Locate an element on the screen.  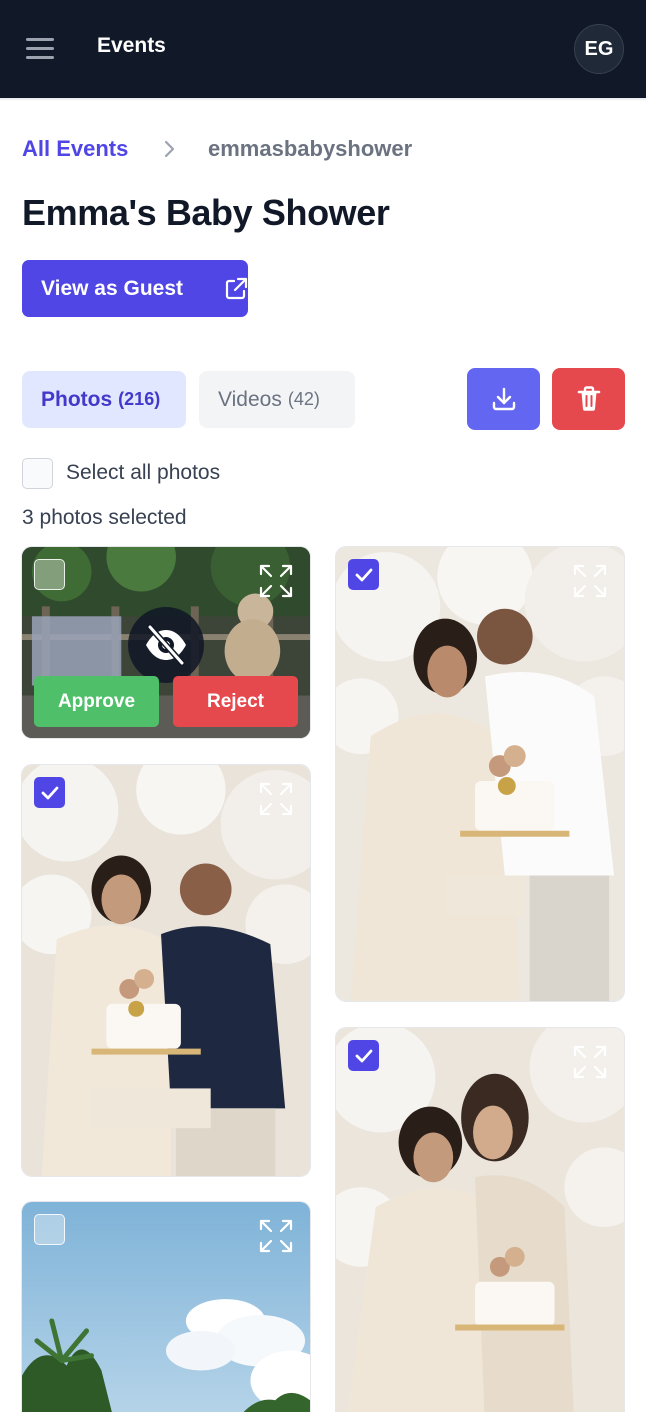
view-as-guest-button: View as Guest is located at coordinates (135, 288).